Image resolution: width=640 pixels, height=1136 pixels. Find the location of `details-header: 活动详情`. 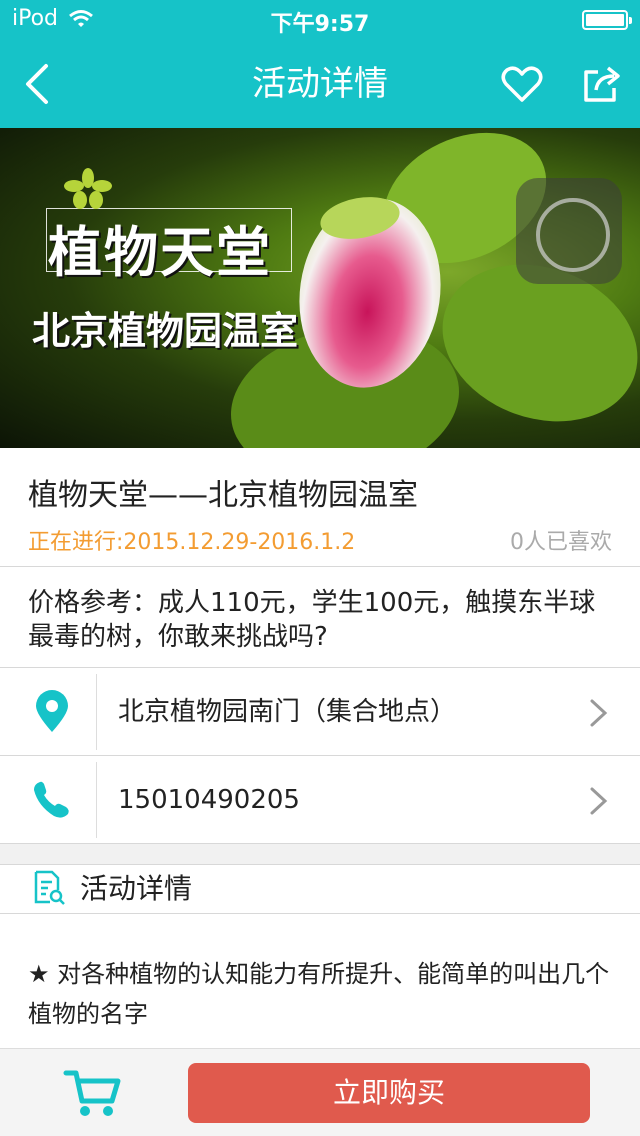

details-header: 活动详情 is located at coordinates (320, 889).